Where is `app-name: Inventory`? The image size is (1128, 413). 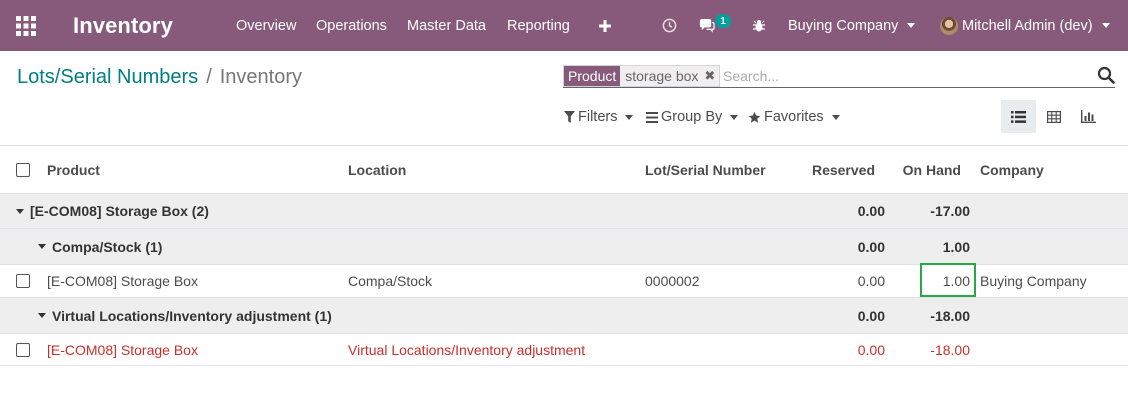 app-name: Inventory is located at coordinates (123, 25).